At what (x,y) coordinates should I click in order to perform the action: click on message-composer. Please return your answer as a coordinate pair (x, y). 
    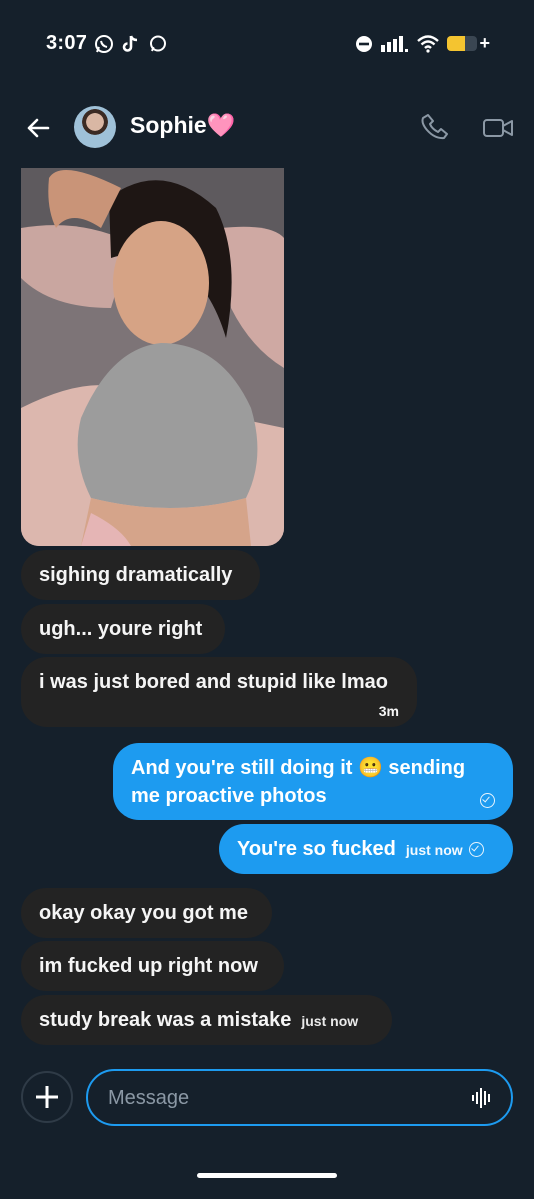
    Looking at the image, I should click on (299, 1097).